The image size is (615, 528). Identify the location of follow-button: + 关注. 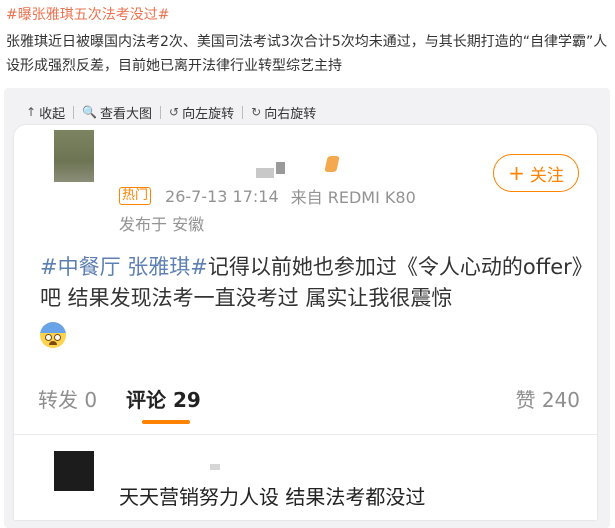
(536, 173).